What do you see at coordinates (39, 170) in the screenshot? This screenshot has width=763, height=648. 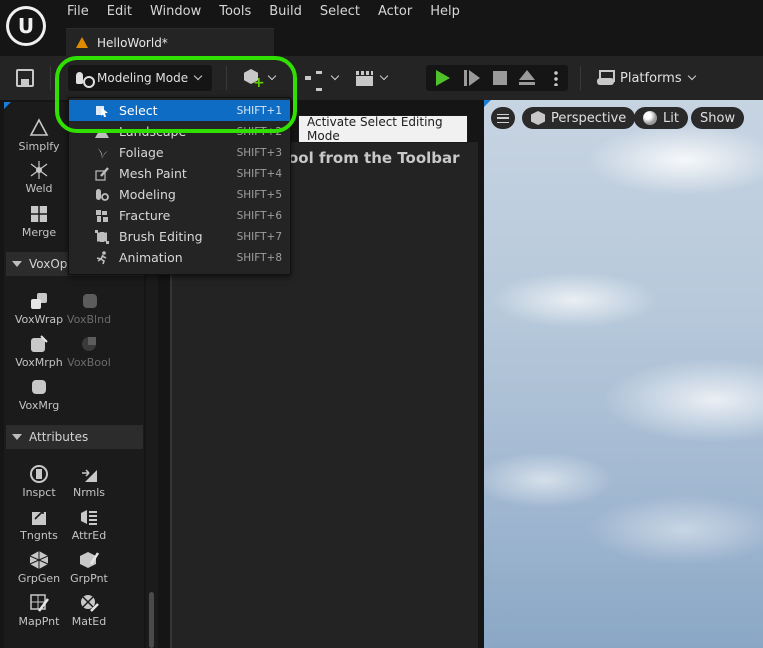 I see `weld-icon` at bounding box center [39, 170].